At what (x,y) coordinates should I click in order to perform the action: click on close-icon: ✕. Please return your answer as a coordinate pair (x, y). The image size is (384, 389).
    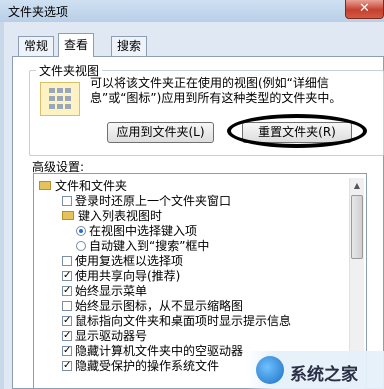
    Looking at the image, I should click on (364, 8).